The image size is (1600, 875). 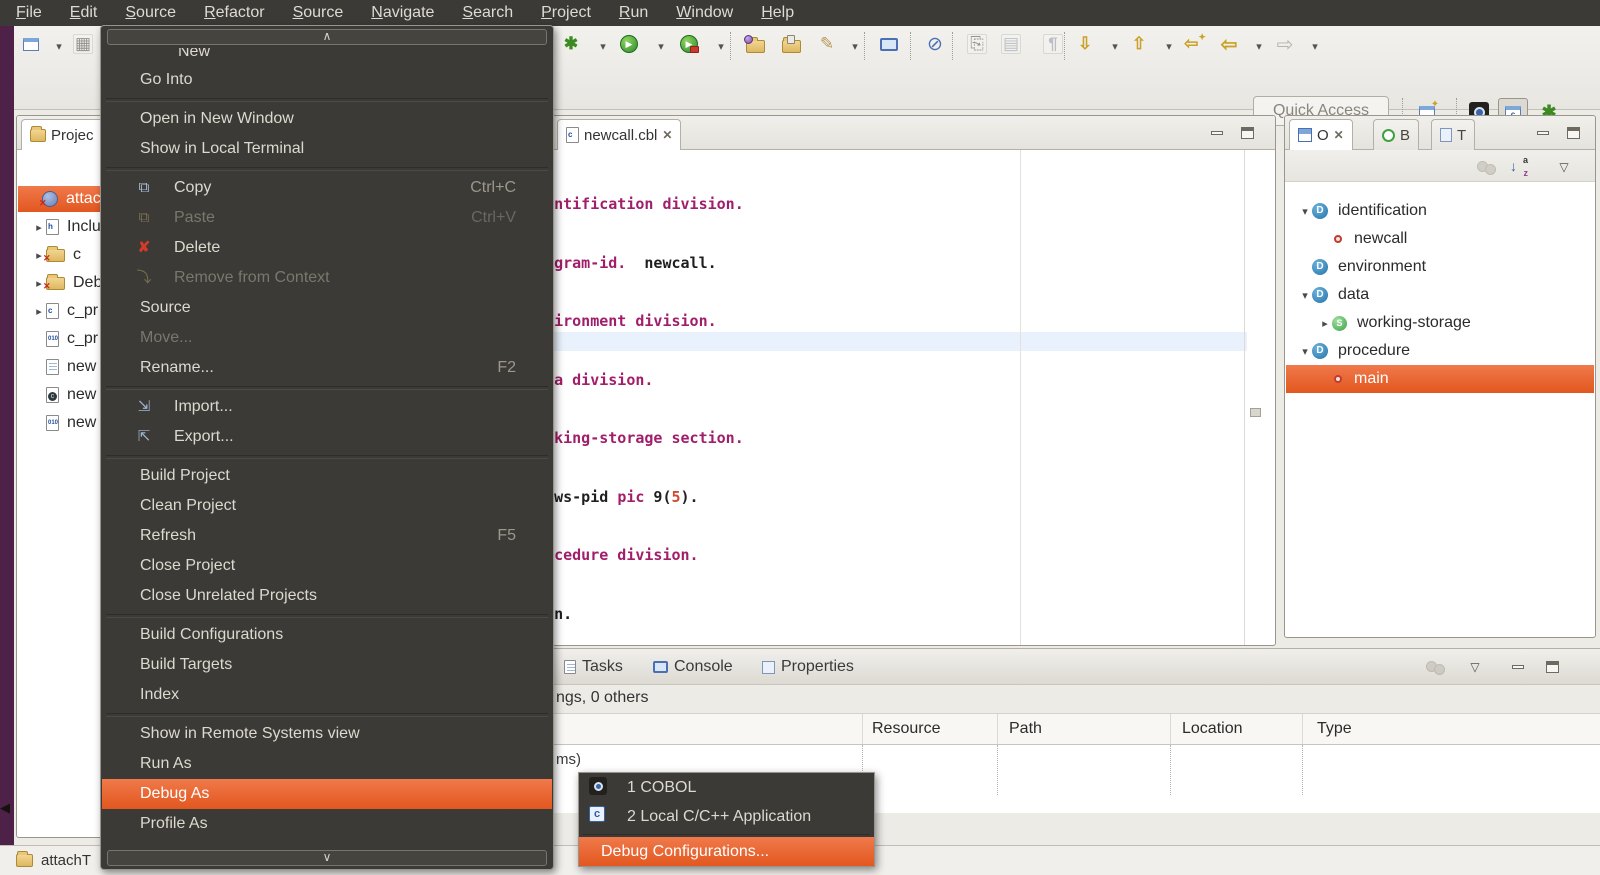 I want to click on menu-item-build-project: Build Project, so click(x=327, y=476).